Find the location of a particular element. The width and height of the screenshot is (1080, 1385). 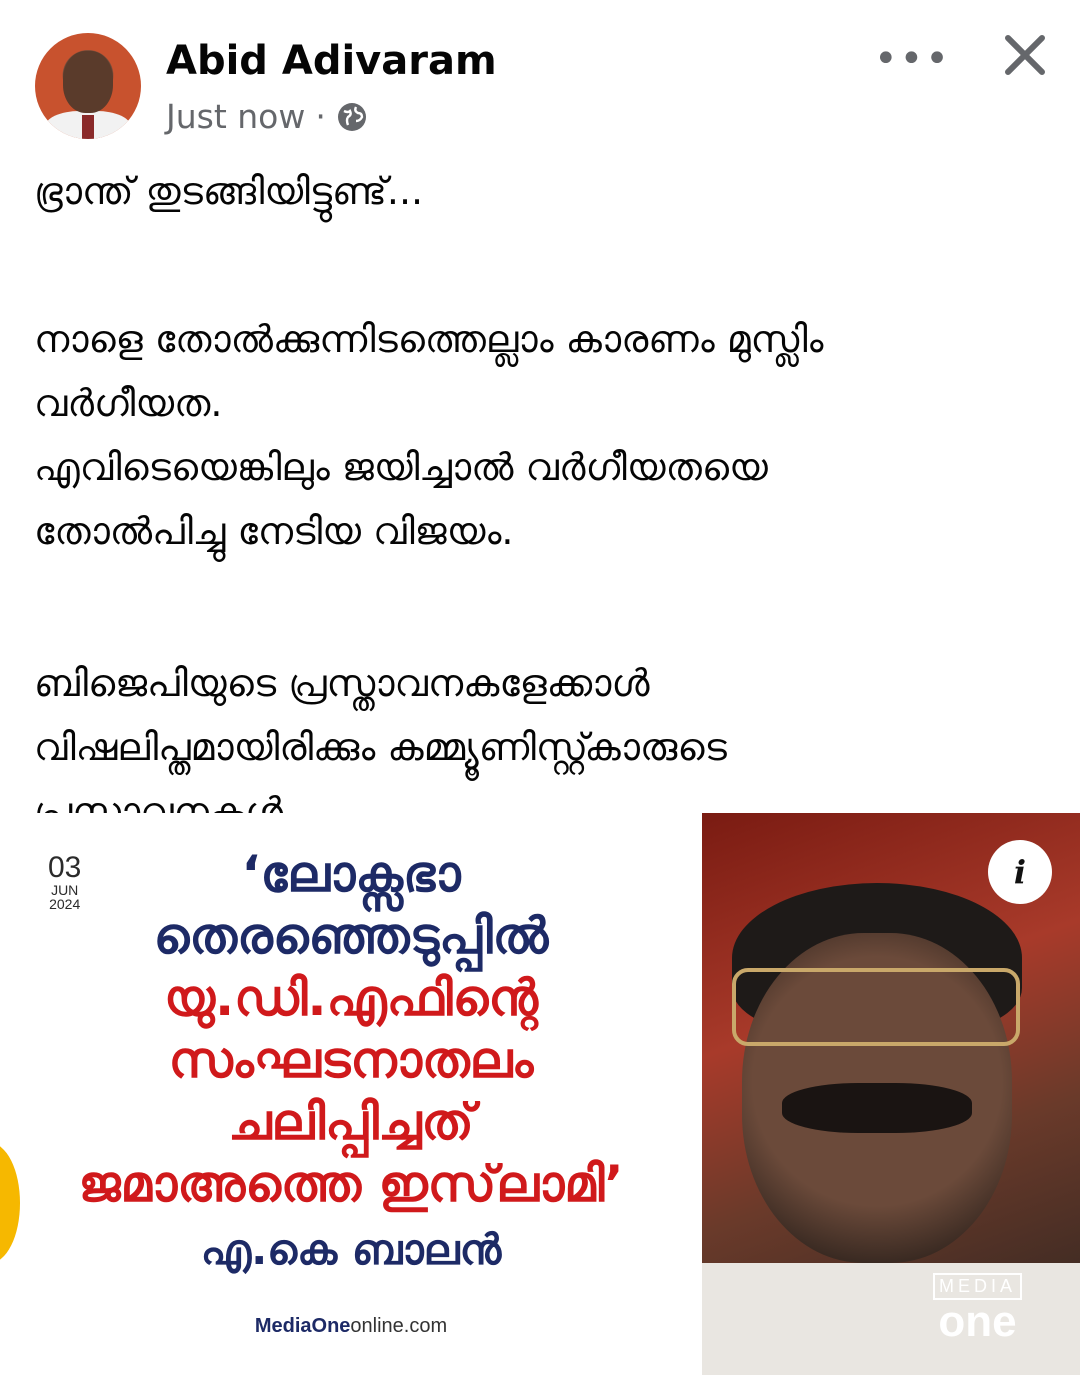

author-name: Abid Adivaram is located at coordinates (331, 61).